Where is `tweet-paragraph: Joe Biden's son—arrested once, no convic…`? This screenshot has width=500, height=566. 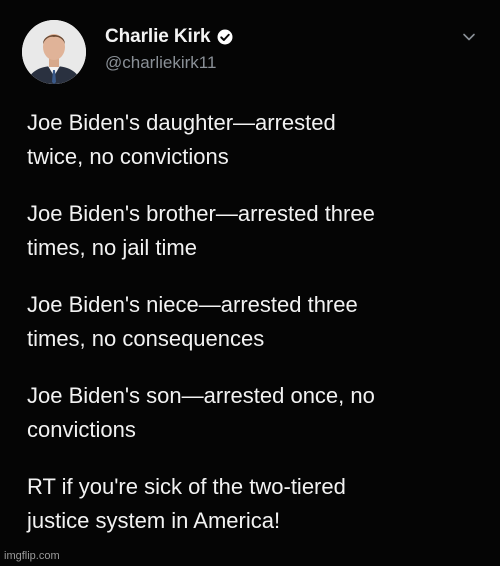
tweet-paragraph: Joe Biden's son—arrested once, no convic… is located at coordinates (201, 412).